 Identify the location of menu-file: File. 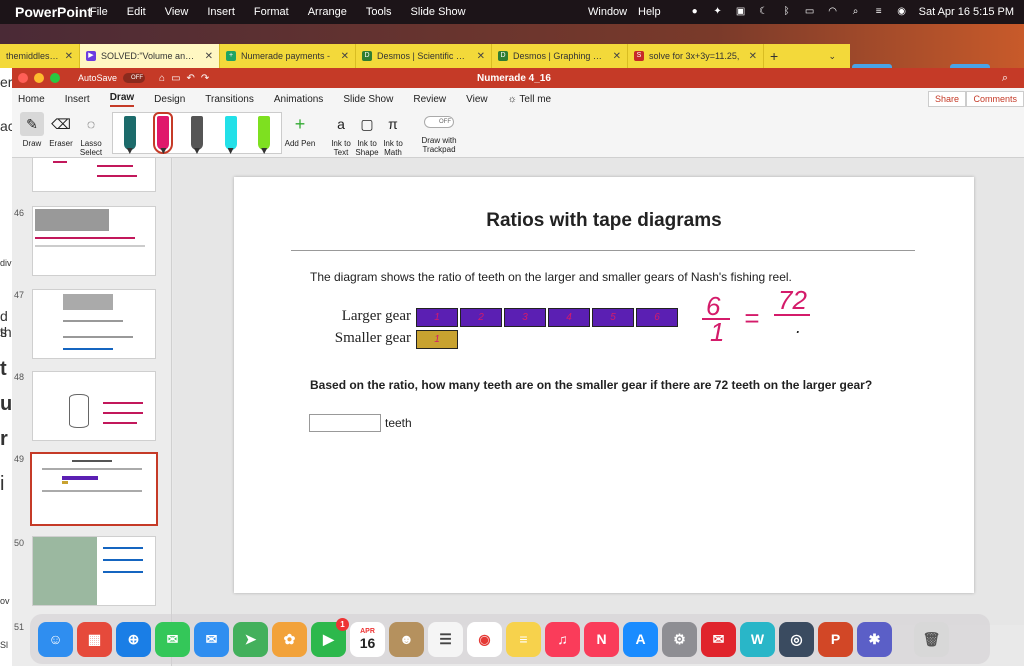
(99, 12).